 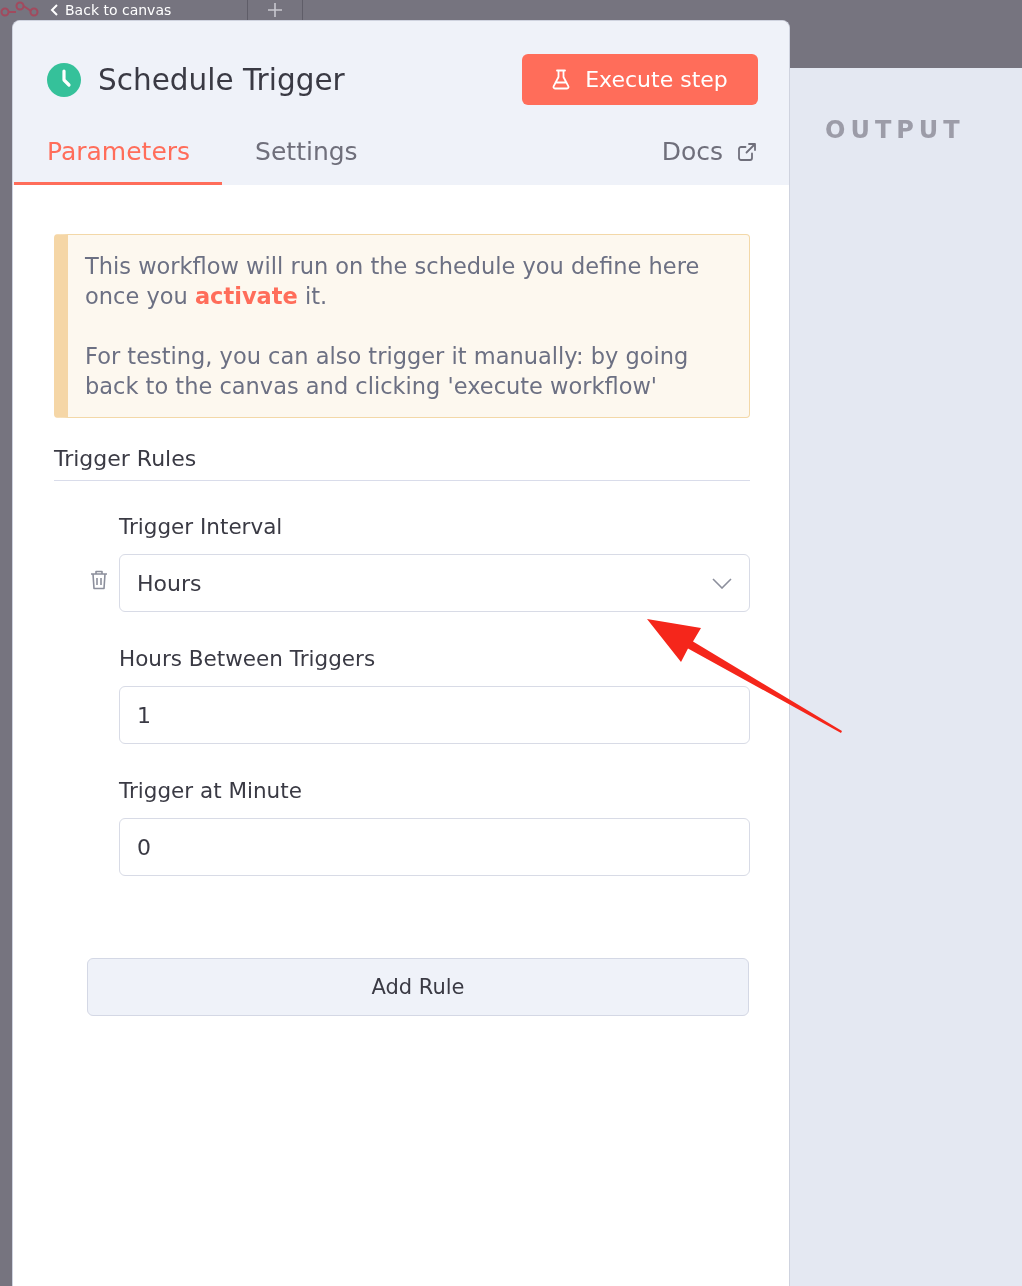 What do you see at coordinates (747, 151) in the screenshot?
I see `external-link-icon` at bounding box center [747, 151].